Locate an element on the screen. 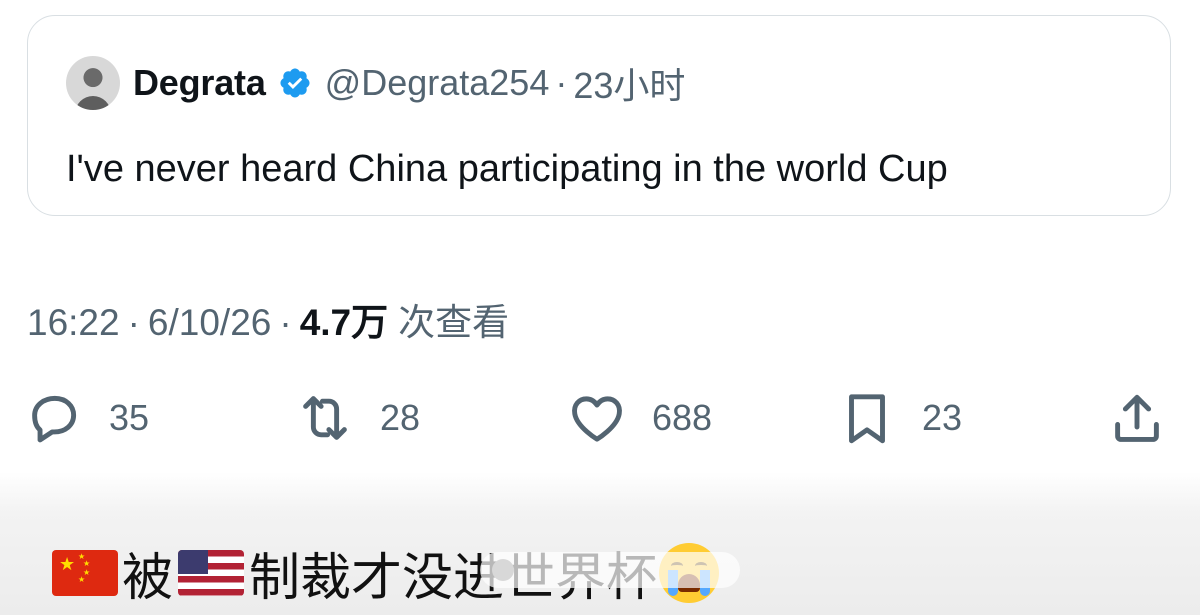  tweet-date: 6/10/26 is located at coordinates (209, 323).